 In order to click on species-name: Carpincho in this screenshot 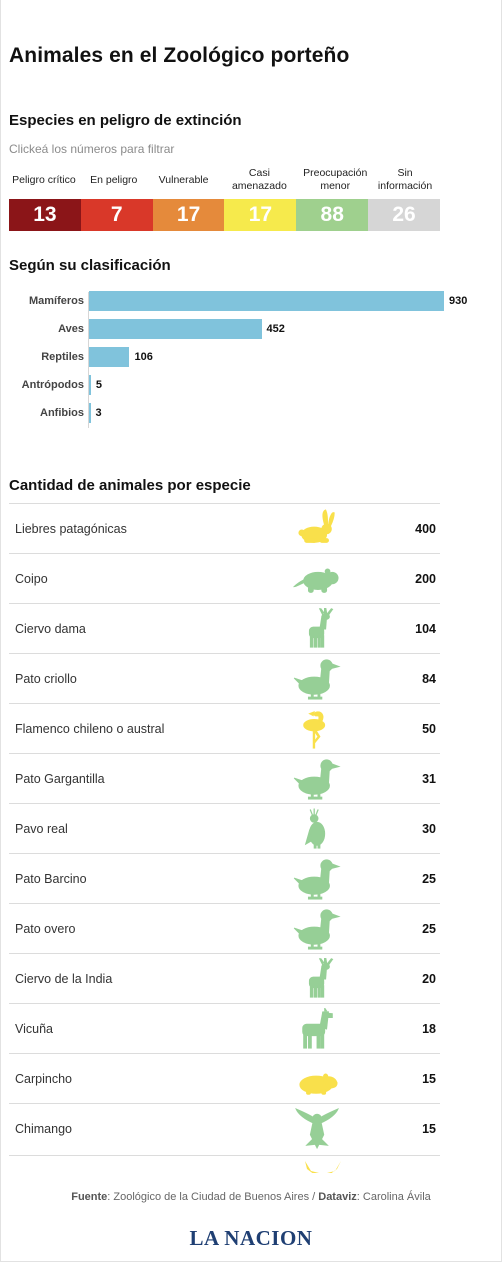, I will do `click(43, 1079)`.